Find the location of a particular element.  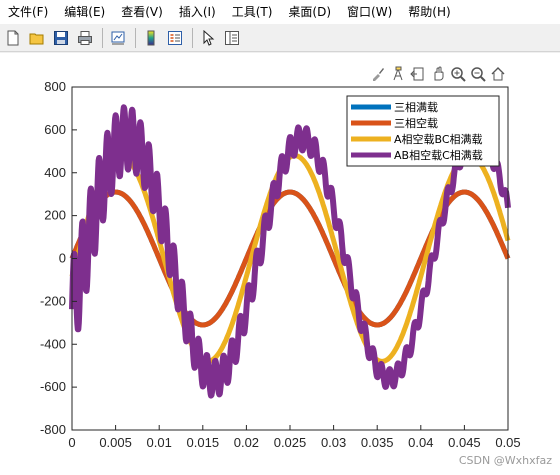

open-folder-icon is located at coordinates (37, 38).